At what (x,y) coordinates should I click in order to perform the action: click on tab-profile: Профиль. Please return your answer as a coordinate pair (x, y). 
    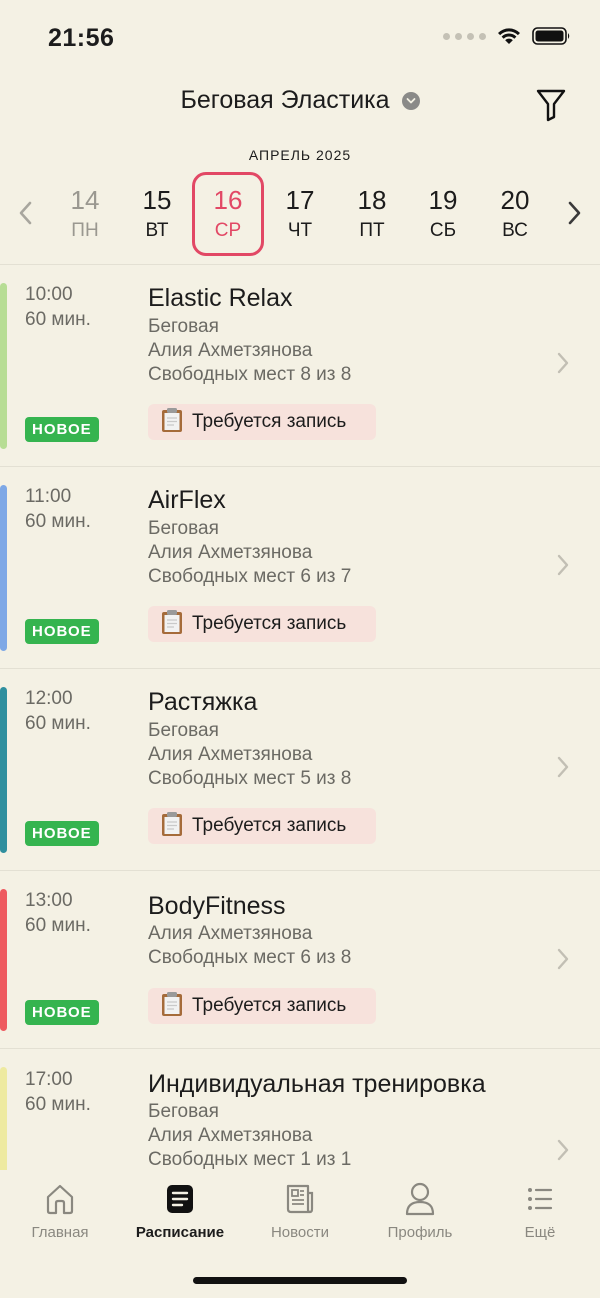
    Looking at the image, I should click on (420, 1211).